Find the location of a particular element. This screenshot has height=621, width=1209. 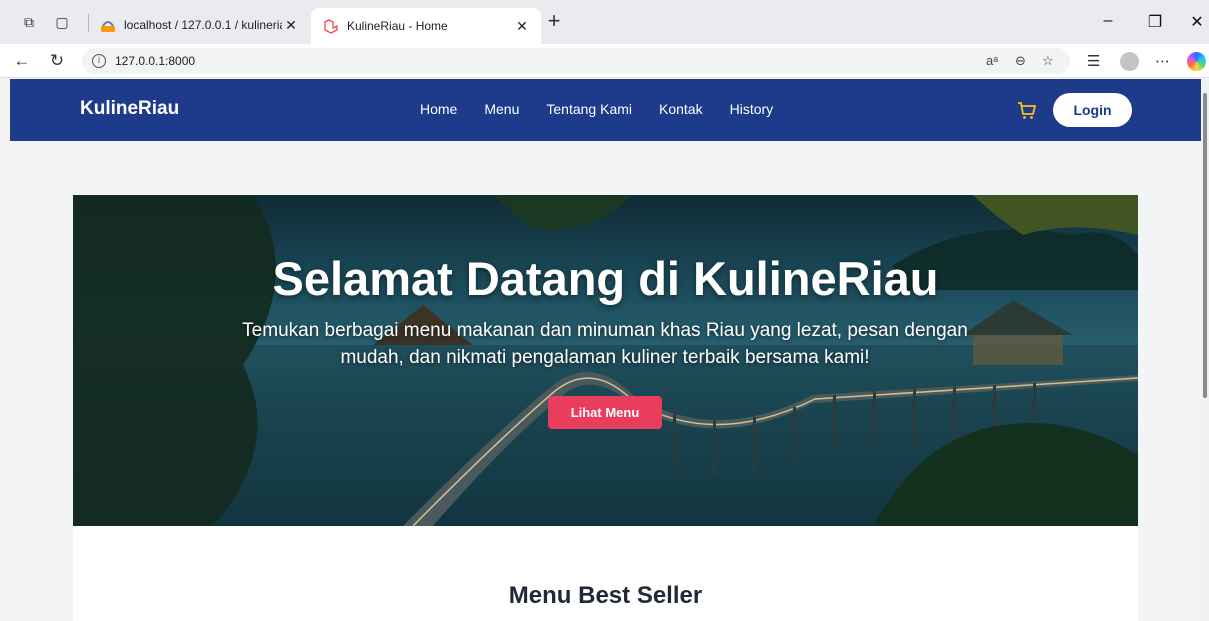

favorites-icon: ☰ is located at coordinates (1093, 61).